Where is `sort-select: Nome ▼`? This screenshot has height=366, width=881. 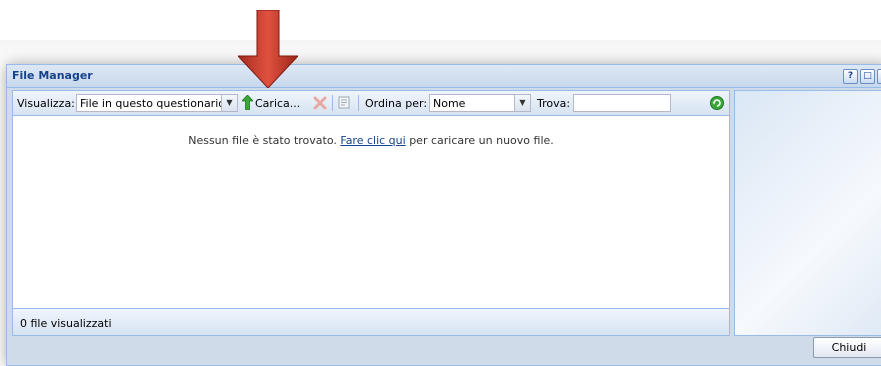
sort-select: Nome ▼ is located at coordinates (480, 103).